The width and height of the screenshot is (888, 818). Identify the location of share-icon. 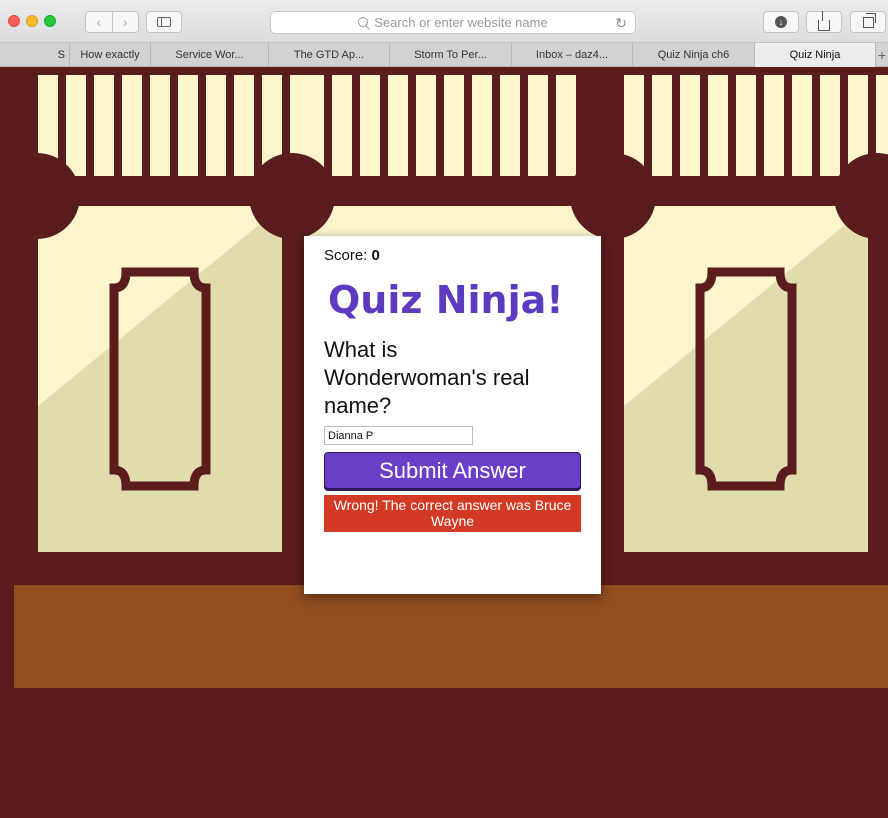
(824, 20).